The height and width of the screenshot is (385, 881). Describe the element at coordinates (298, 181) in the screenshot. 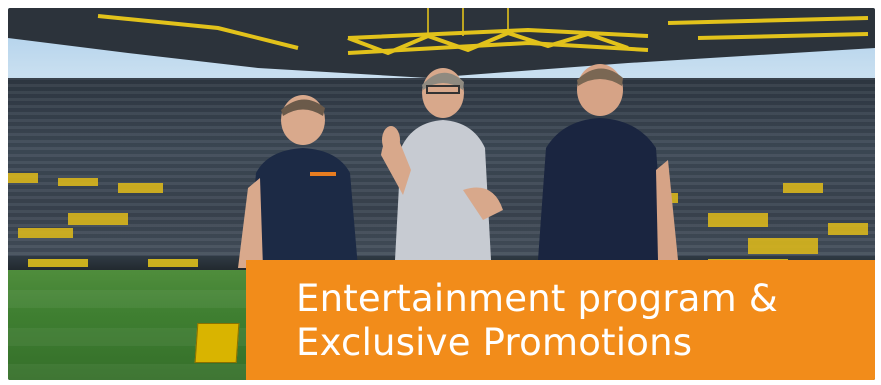

I see `person-left` at that location.